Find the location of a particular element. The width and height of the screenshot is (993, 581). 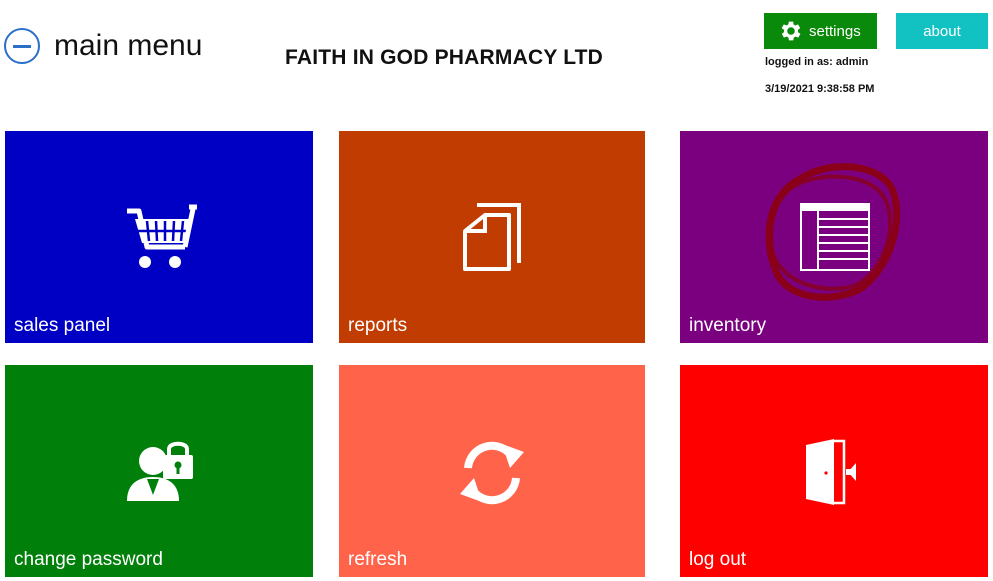

settings-button: settings is located at coordinates (820, 31).